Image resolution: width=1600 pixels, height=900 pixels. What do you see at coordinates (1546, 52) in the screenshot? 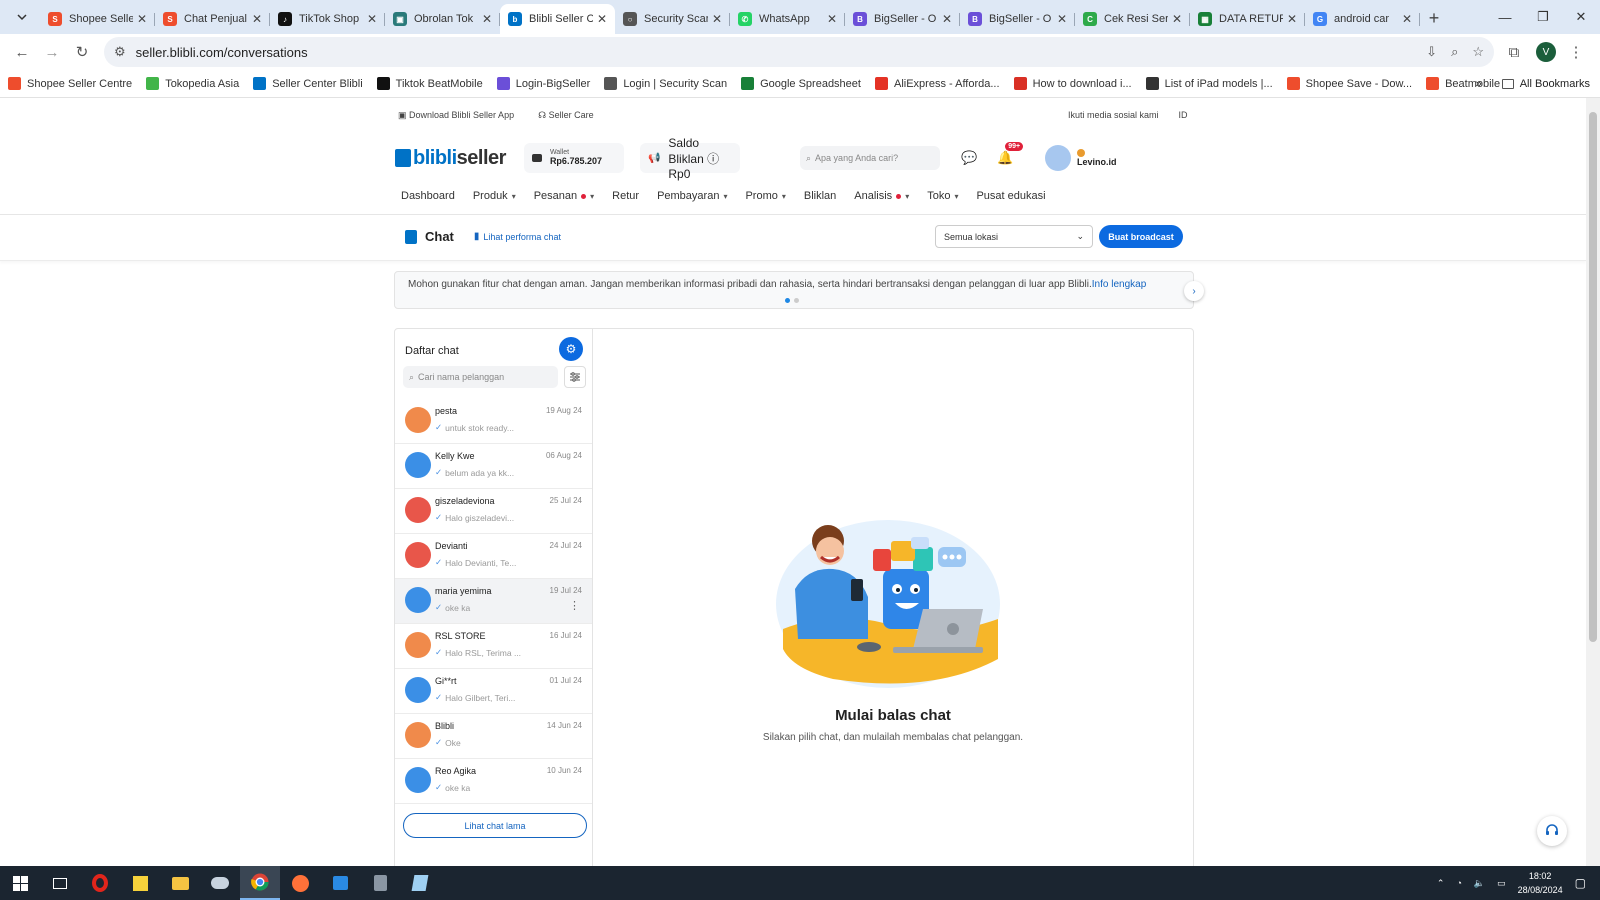
I see `profile-avatar: V` at bounding box center [1546, 52].